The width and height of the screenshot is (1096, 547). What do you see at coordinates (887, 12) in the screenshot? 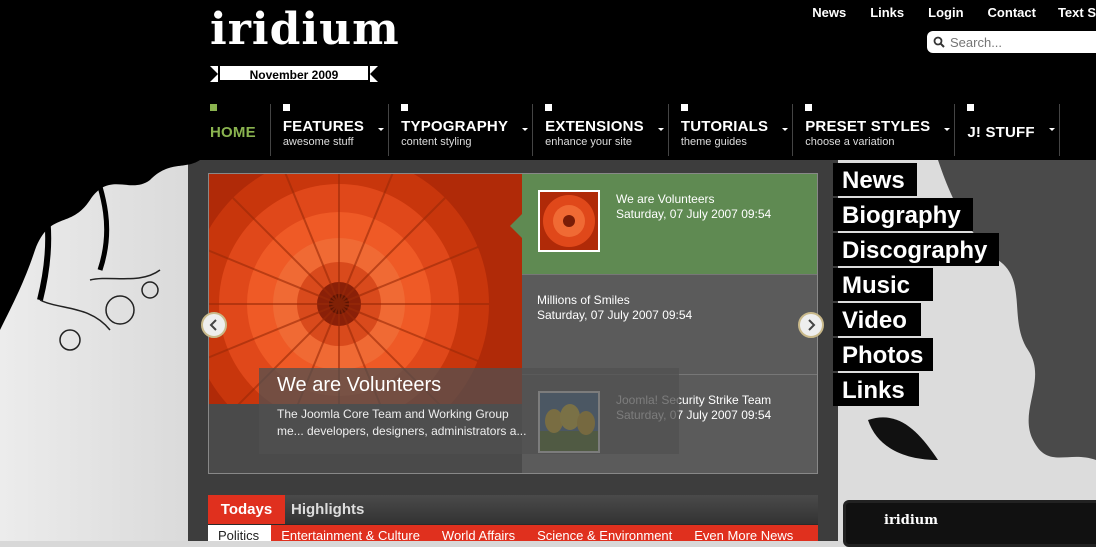
I see `toplink-links: Links` at bounding box center [887, 12].